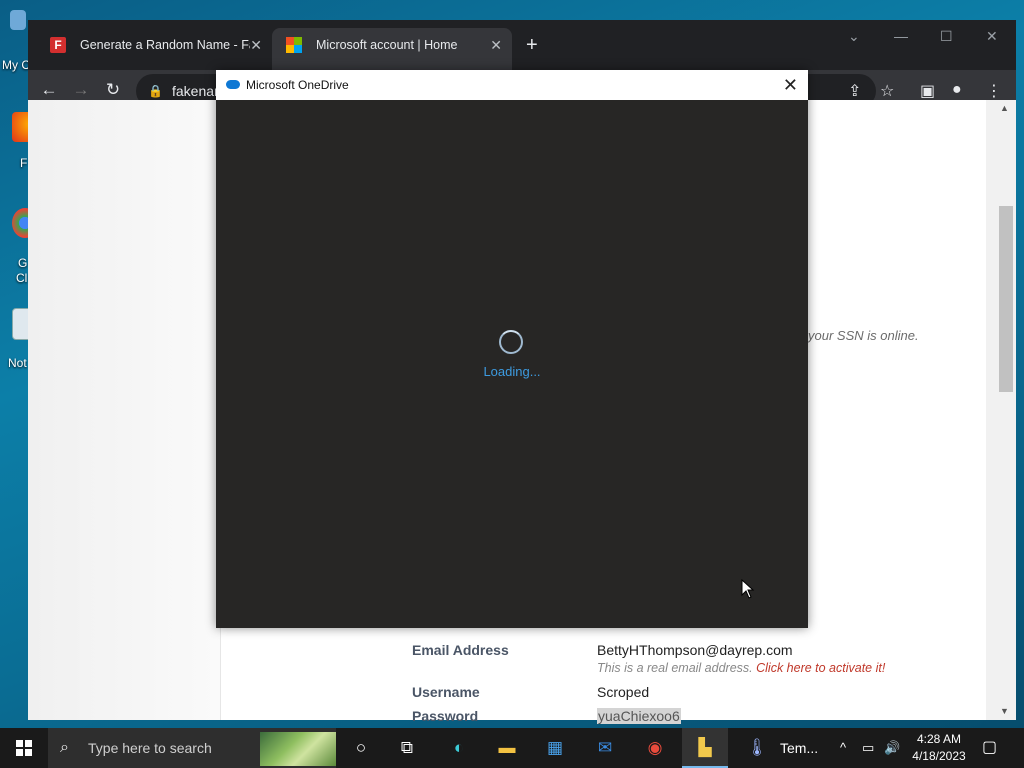 The width and height of the screenshot is (1024, 768). What do you see at coordinates (757, 748) in the screenshot?
I see `thermometer-icon: 🌡` at bounding box center [757, 748].